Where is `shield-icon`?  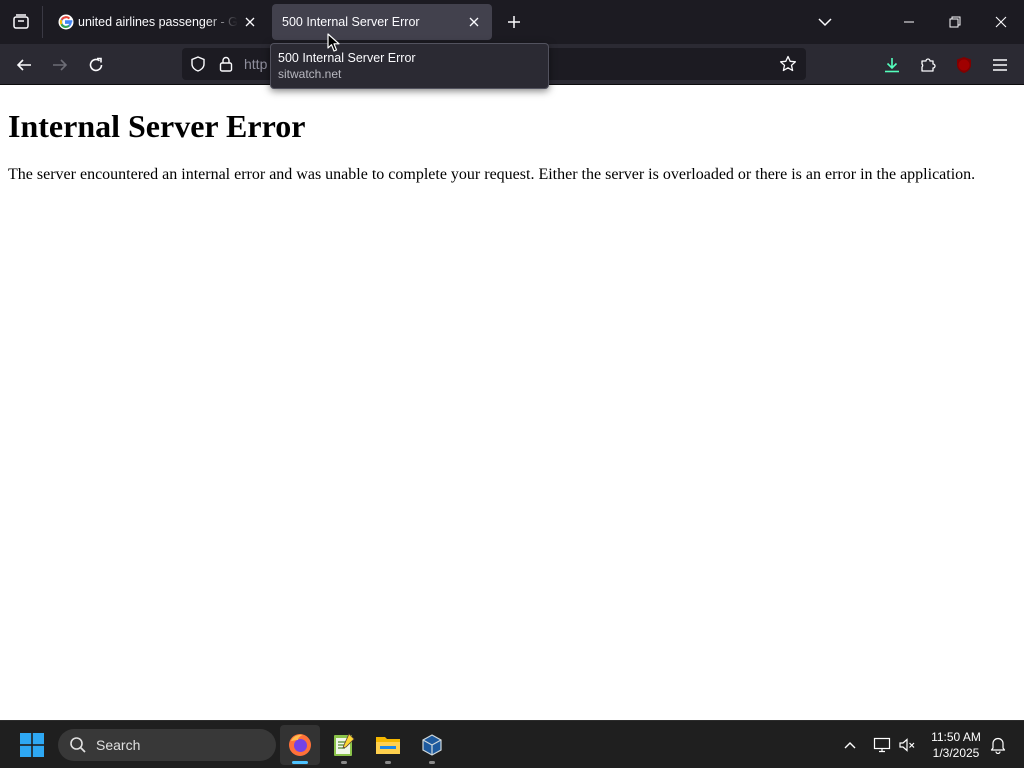
shield-icon is located at coordinates (198, 64).